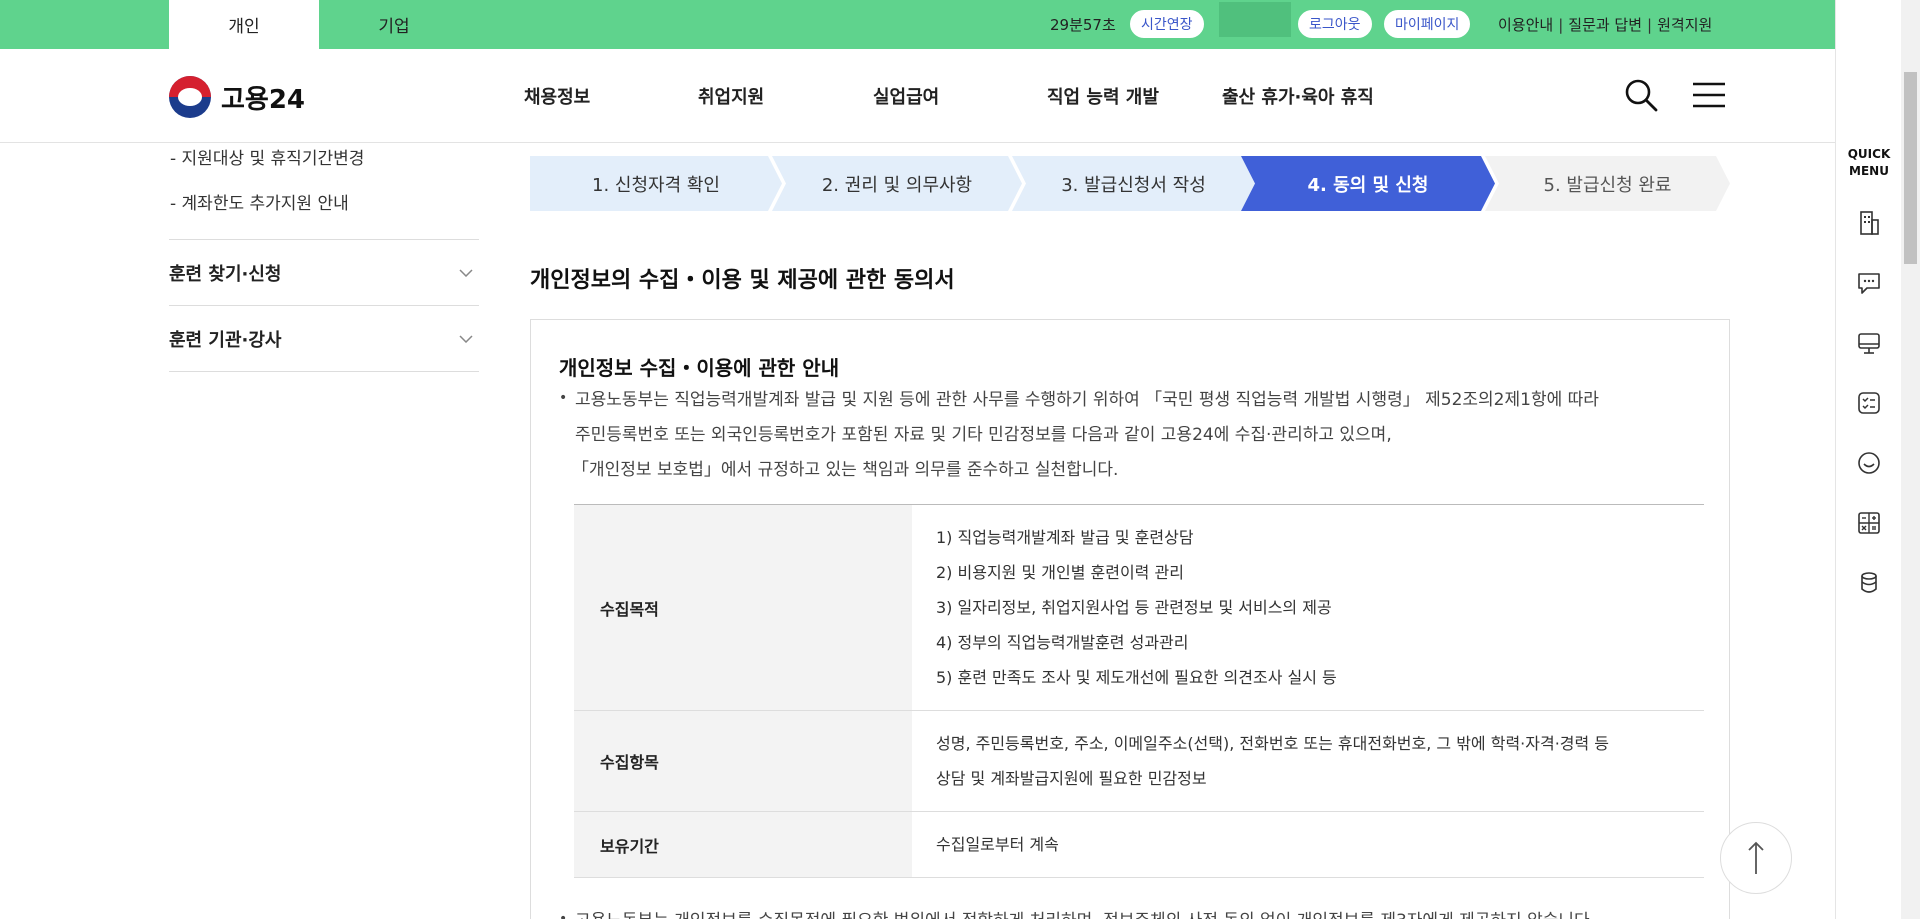  What do you see at coordinates (1607, 185) in the screenshot?
I see `step-5: 5. 발급신청 완료` at bounding box center [1607, 185].